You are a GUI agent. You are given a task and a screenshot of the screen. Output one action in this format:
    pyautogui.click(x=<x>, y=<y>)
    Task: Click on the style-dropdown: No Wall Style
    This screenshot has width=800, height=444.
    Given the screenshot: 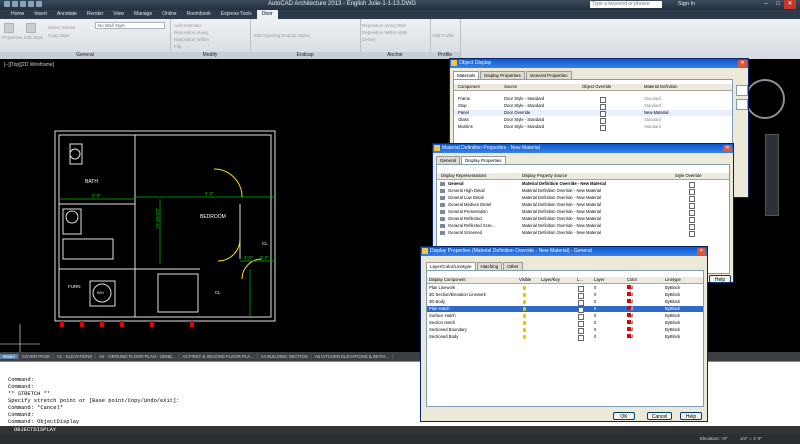 What is the action you would take?
    pyautogui.click(x=130, y=25)
    